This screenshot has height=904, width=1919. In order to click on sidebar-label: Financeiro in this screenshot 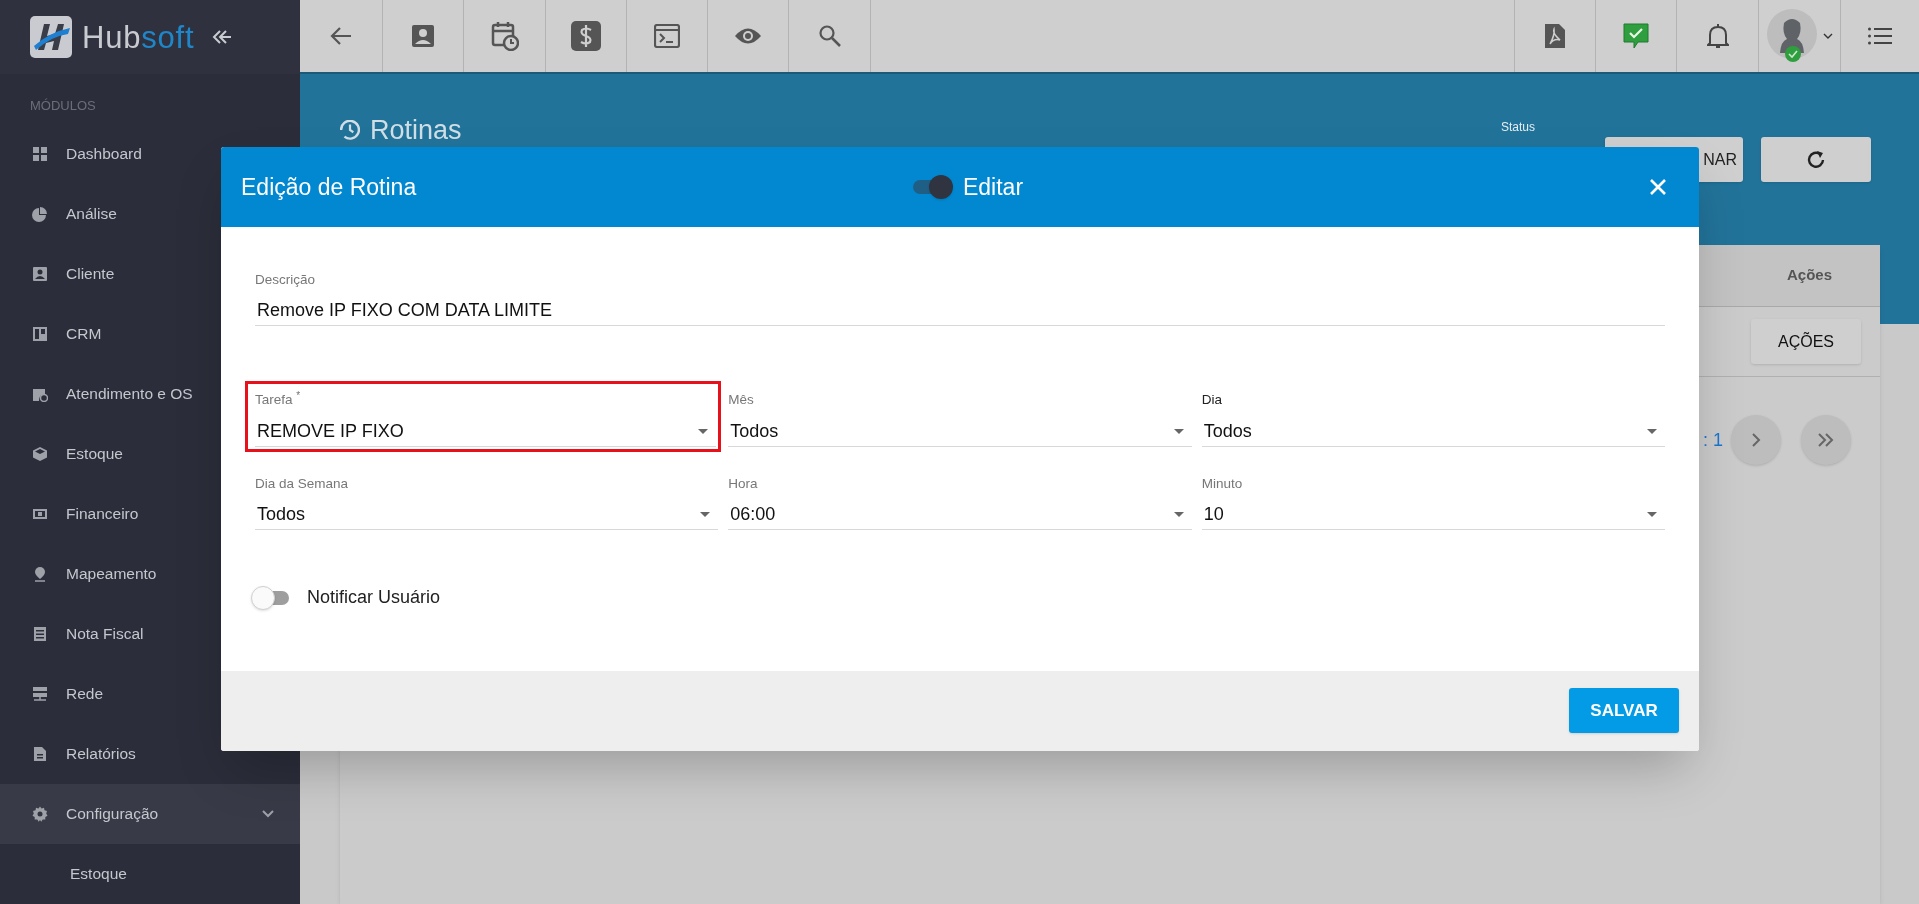, I will do `click(102, 513)`.